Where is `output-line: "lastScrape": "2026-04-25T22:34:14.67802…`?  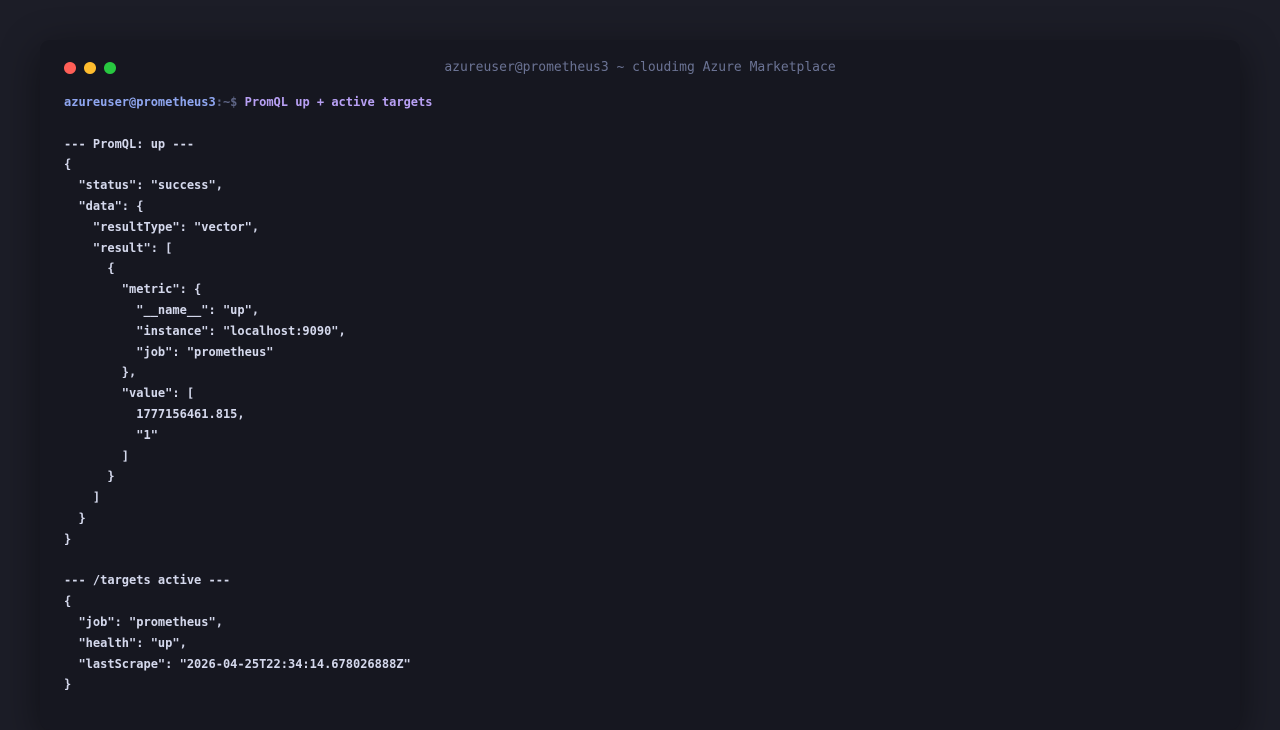
output-line: "lastScrape": "2026-04-25T22:34:14.67802… is located at coordinates (237, 663).